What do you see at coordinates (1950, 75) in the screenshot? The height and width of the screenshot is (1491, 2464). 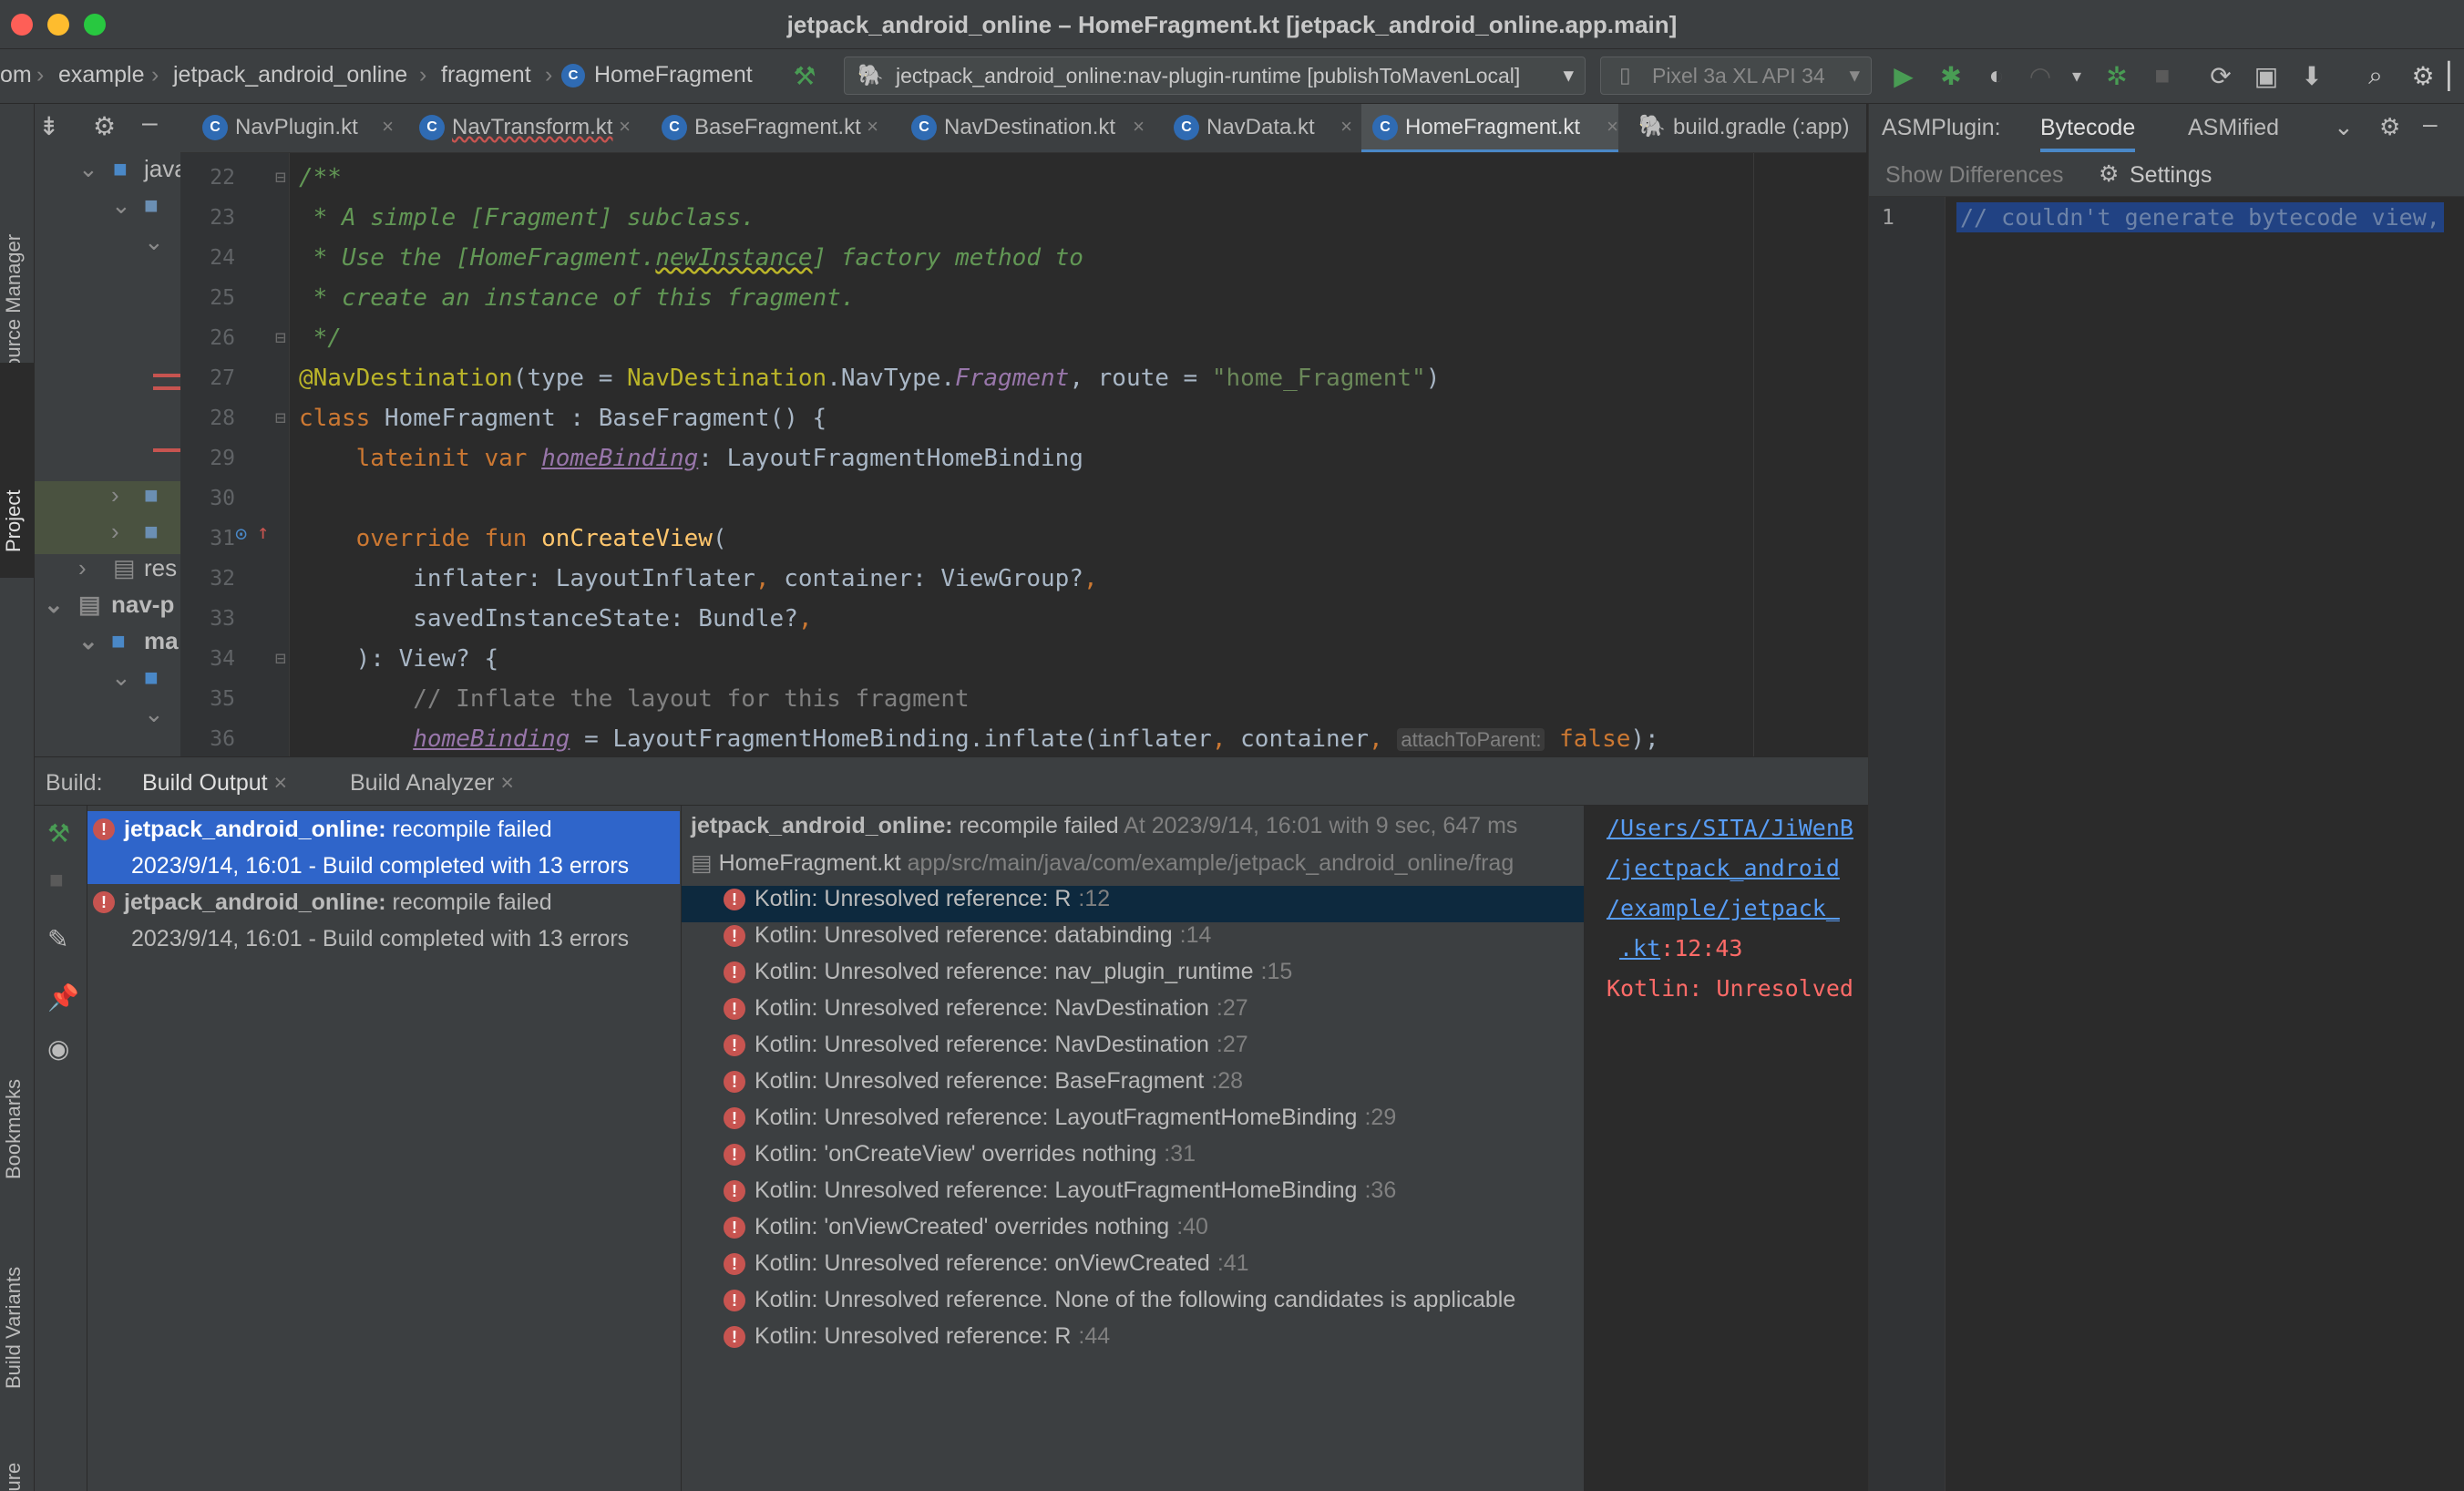 I see `debug-icon: ✱` at bounding box center [1950, 75].